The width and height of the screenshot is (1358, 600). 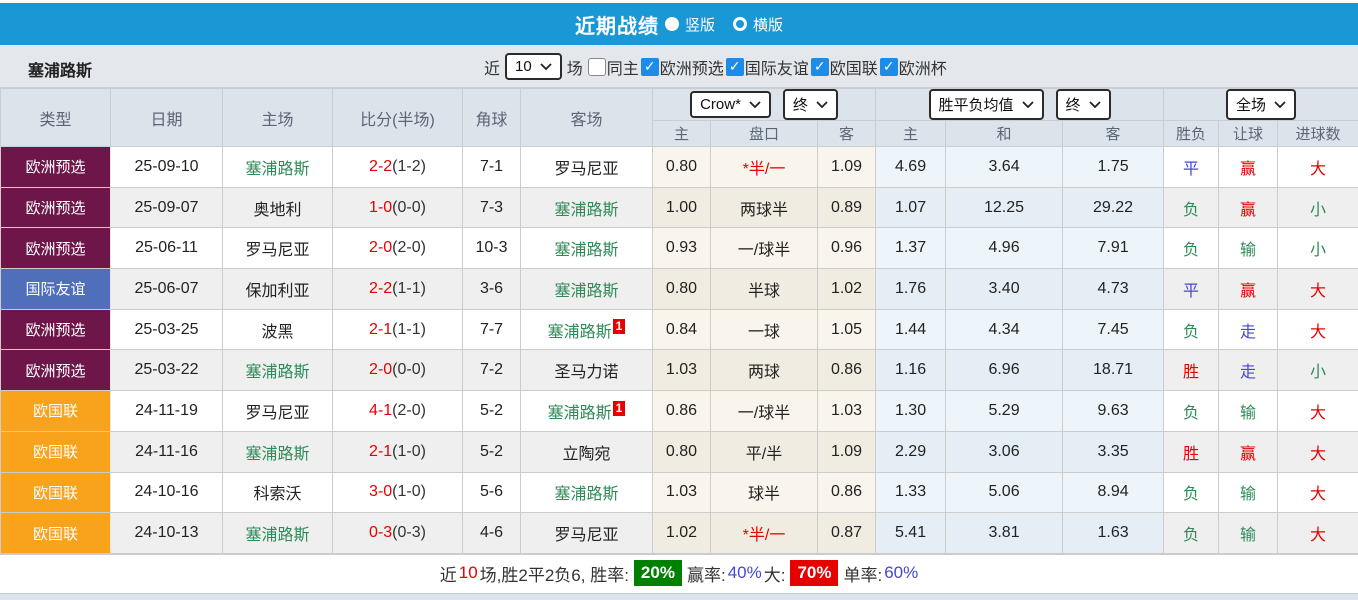 What do you see at coordinates (277, 291) in the screenshot?
I see `home-team-link: 保加利亚` at bounding box center [277, 291].